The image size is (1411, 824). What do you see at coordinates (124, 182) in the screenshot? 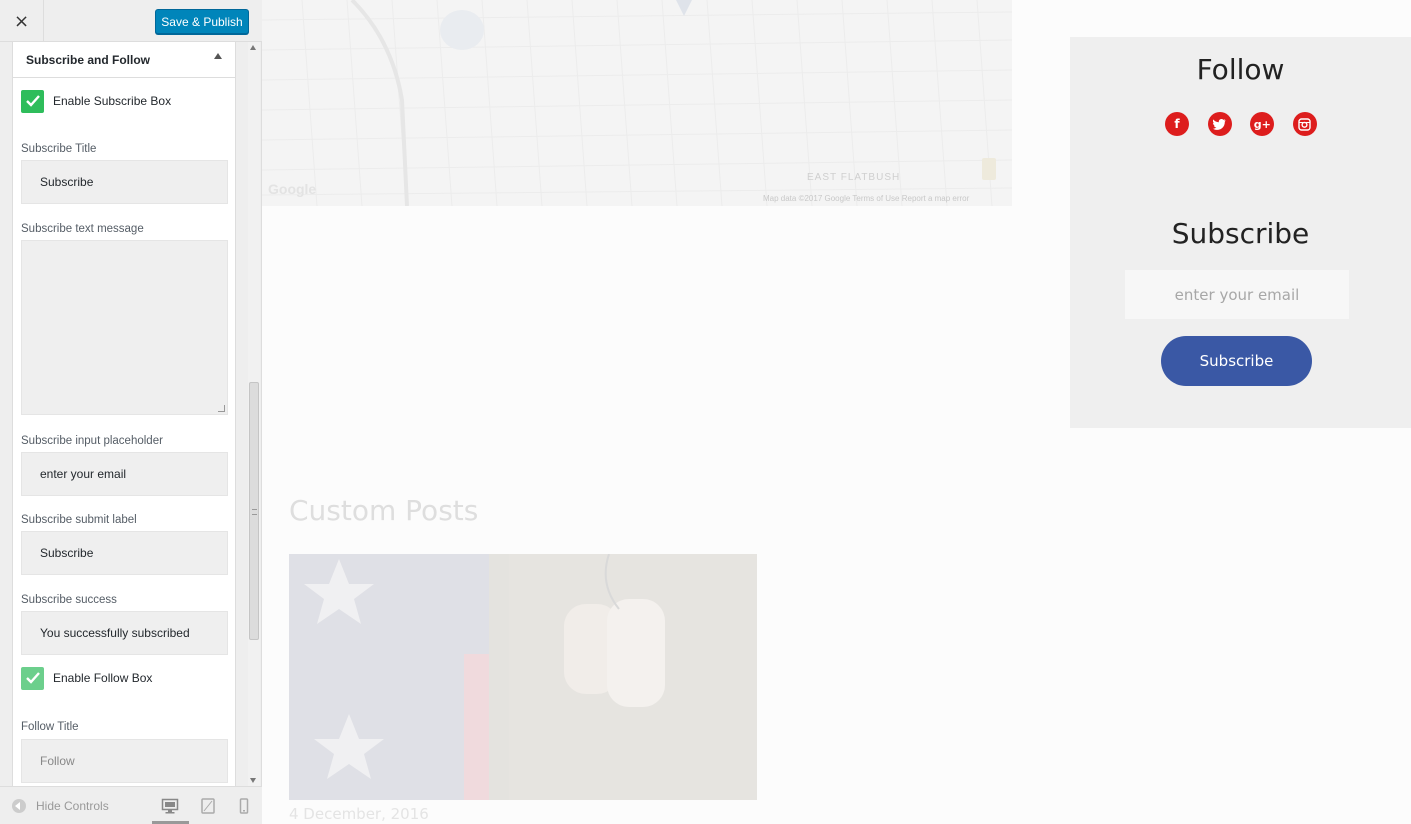
I see `subscribe-title-input: Subscribe` at bounding box center [124, 182].